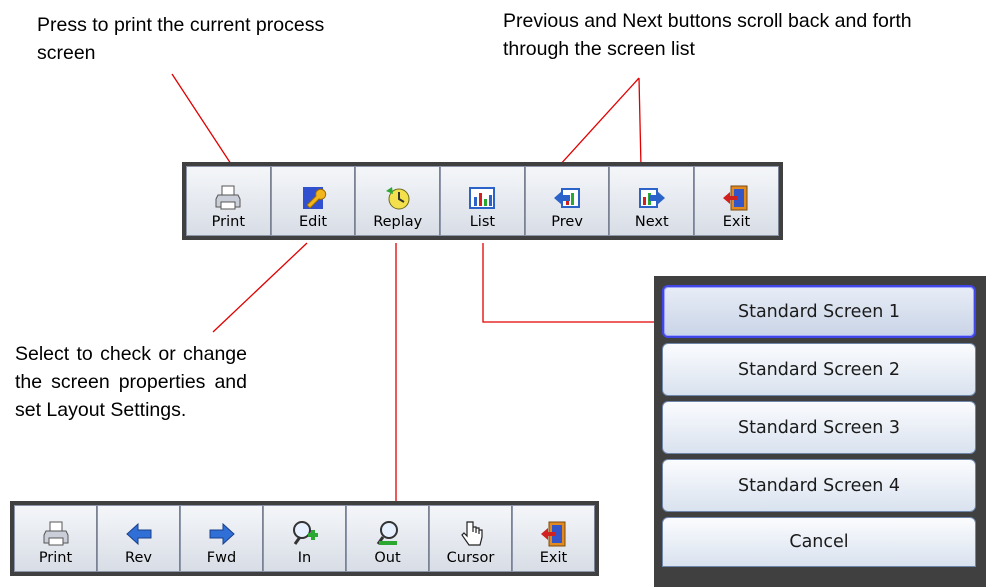 The width and height of the screenshot is (986, 587). Describe the element at coordinates (138, 558) in the screenshot. I see `rev-label: Rev` at that location.